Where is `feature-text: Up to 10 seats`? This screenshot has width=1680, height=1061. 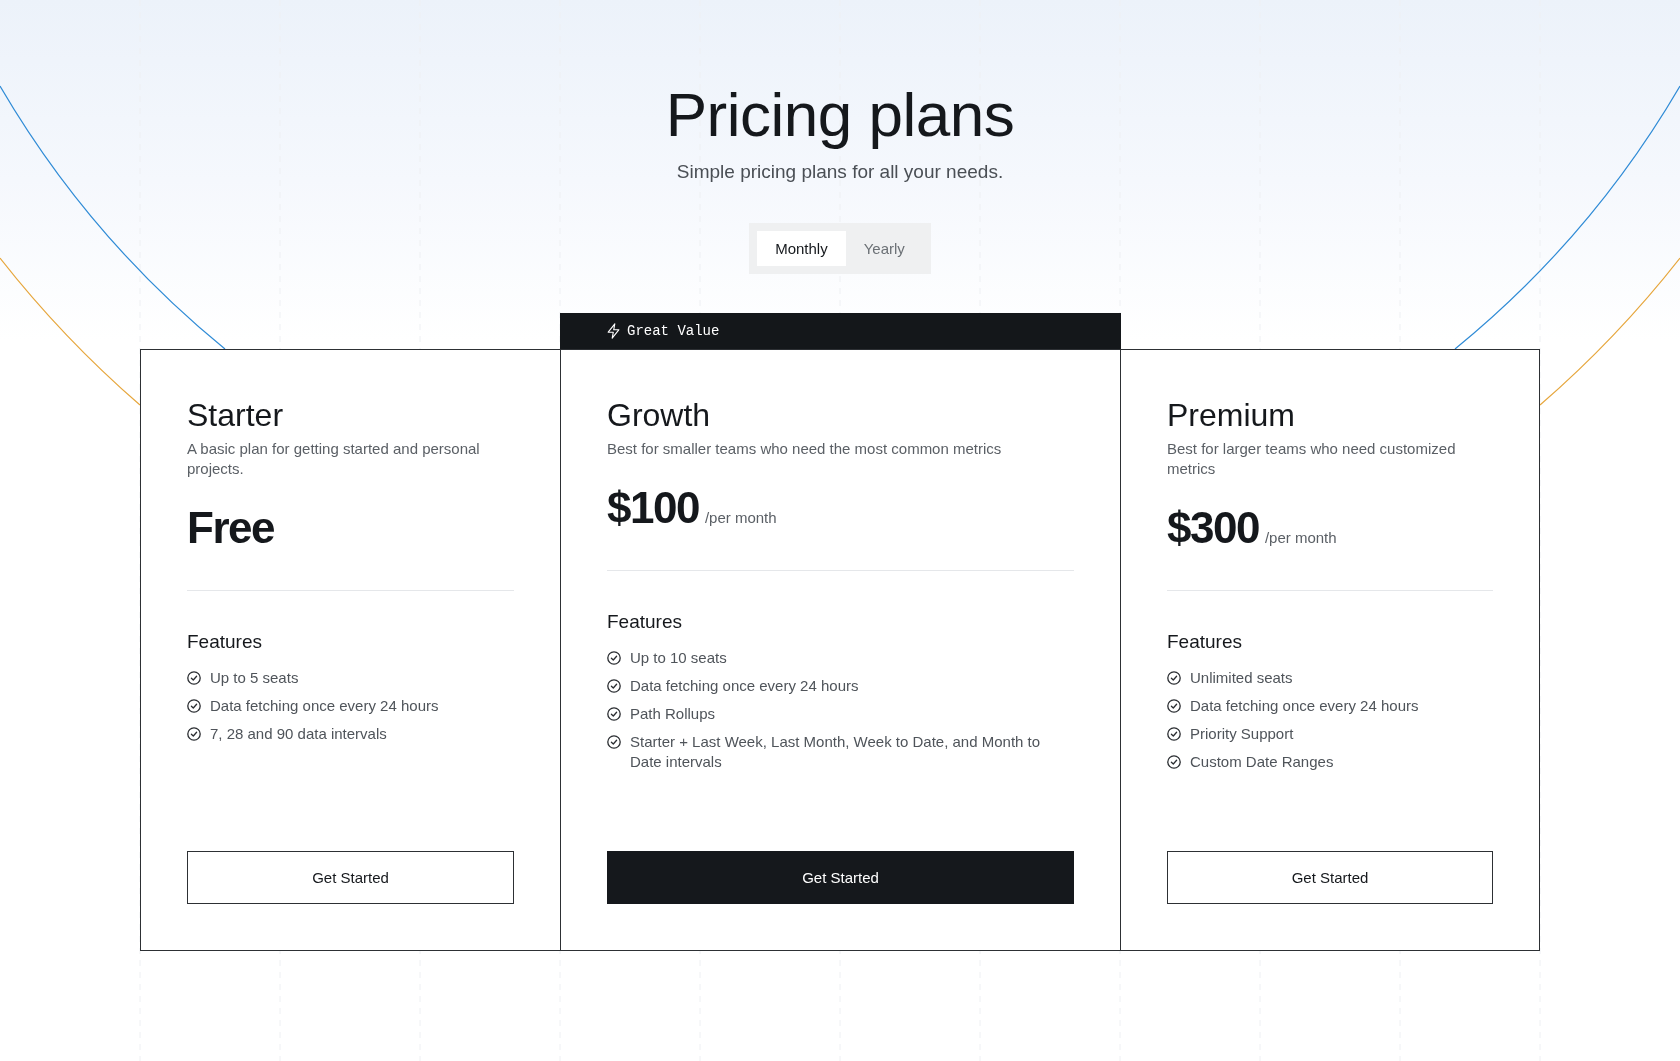
feature-text: Up to 10 seats is located at coordinates (678, 658).